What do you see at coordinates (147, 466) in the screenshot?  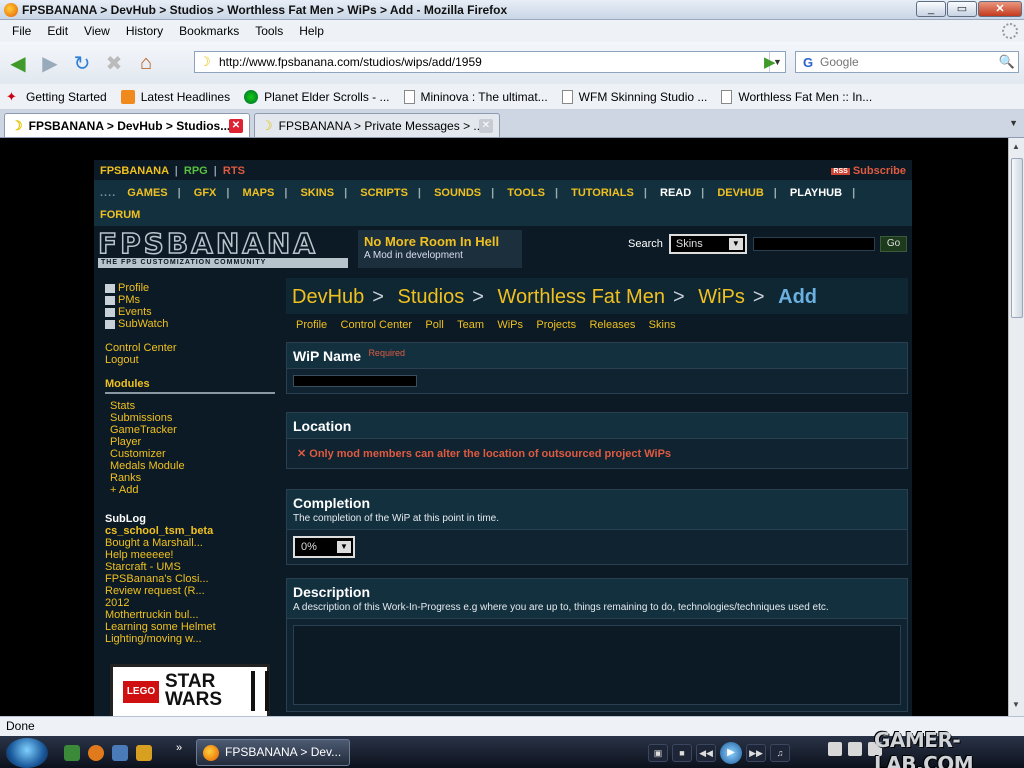 I see `module-medals: Medals Module` at bounding box center [147, 466].